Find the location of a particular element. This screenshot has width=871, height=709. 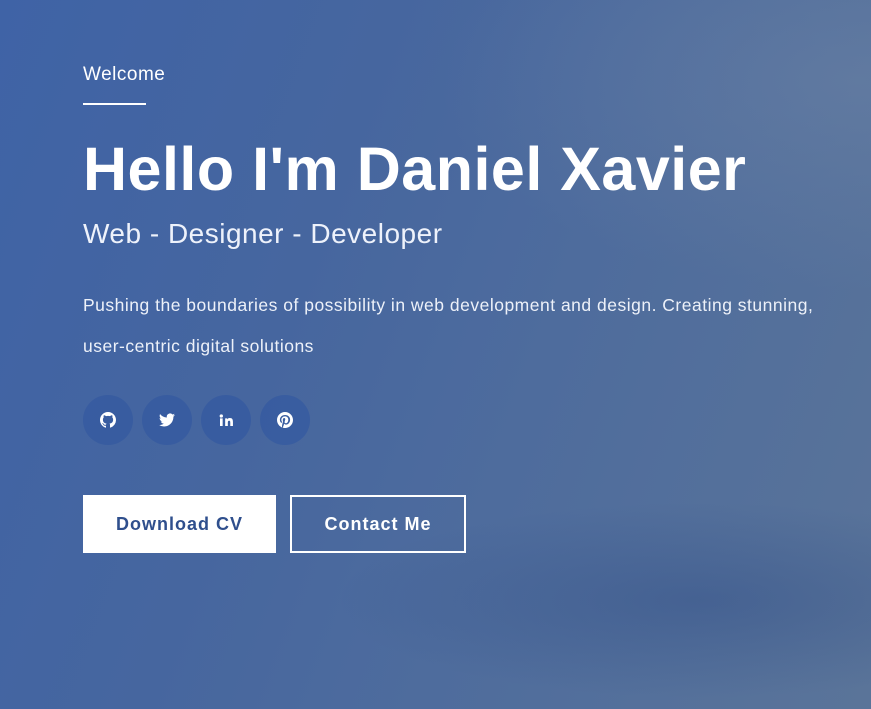

pinterest-icon is located at coordinates (285, 420).